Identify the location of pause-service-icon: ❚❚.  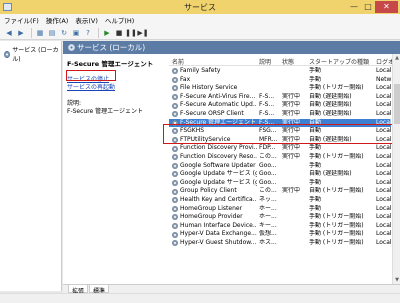
(131, 33).